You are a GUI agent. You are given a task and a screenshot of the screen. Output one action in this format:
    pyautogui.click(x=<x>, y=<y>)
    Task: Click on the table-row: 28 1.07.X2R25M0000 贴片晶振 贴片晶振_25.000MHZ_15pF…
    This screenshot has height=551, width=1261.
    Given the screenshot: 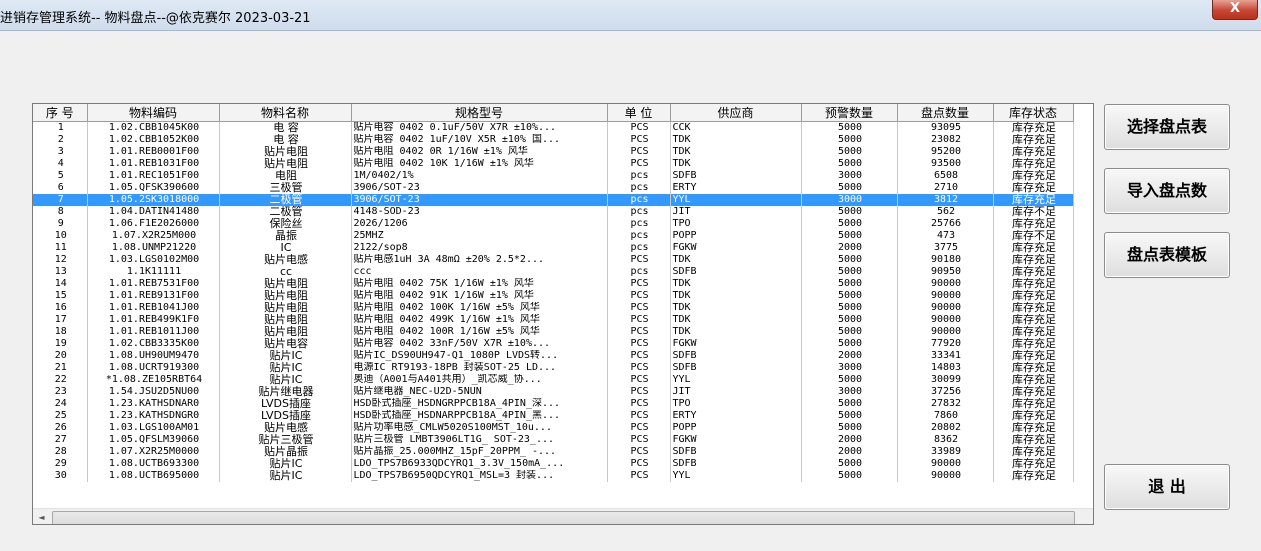 What is the action you would take?
    pyautogui.click(x=553, y=452)
    